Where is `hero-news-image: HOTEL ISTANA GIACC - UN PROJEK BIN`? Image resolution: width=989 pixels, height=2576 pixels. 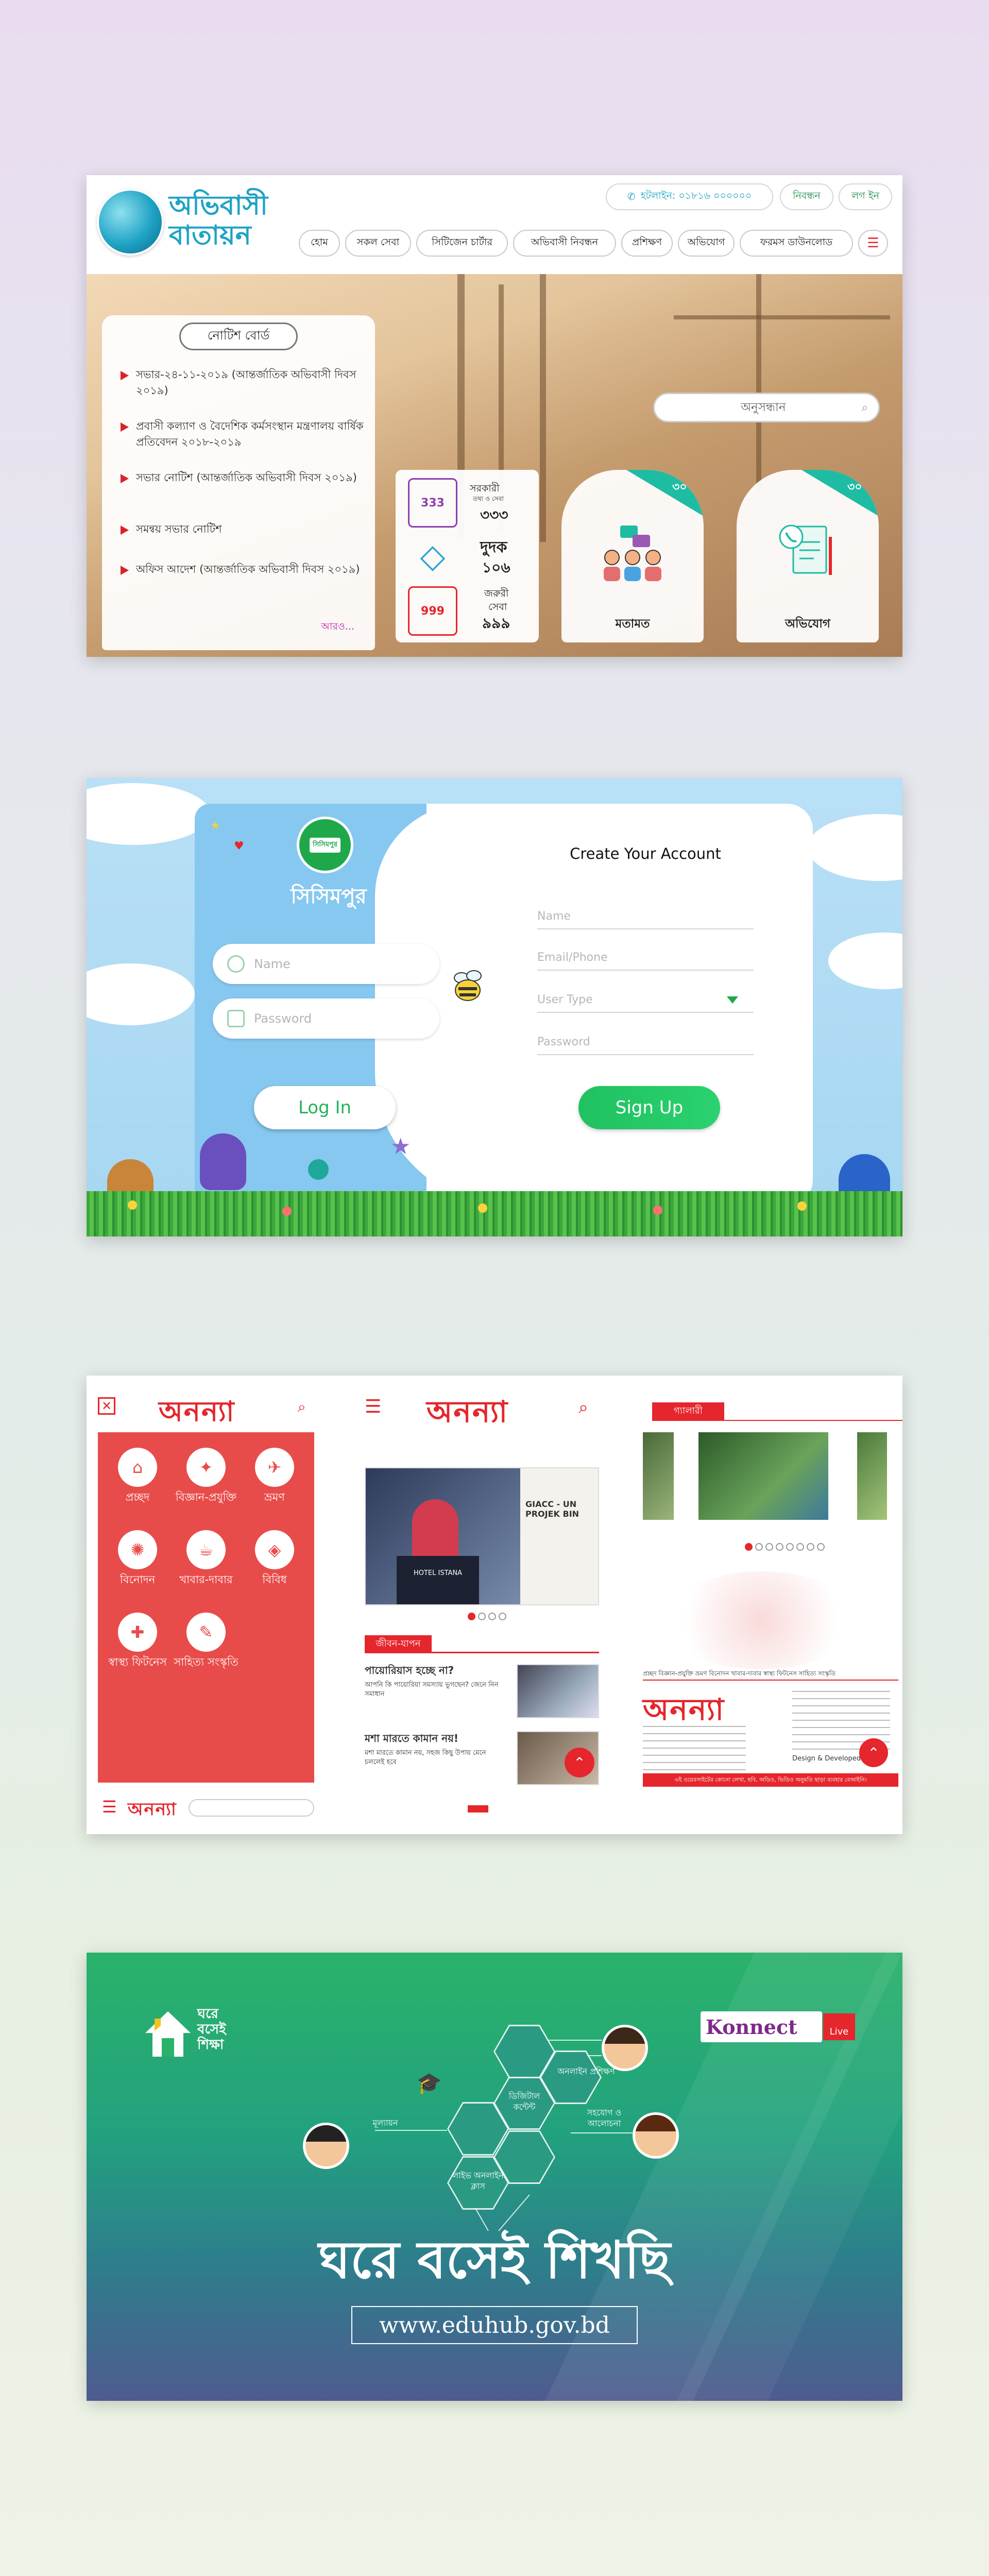
hero-news-image: HOTEL ISTANA GIACC - UN PROJEK BIN is located at coordinates (482, 1536).